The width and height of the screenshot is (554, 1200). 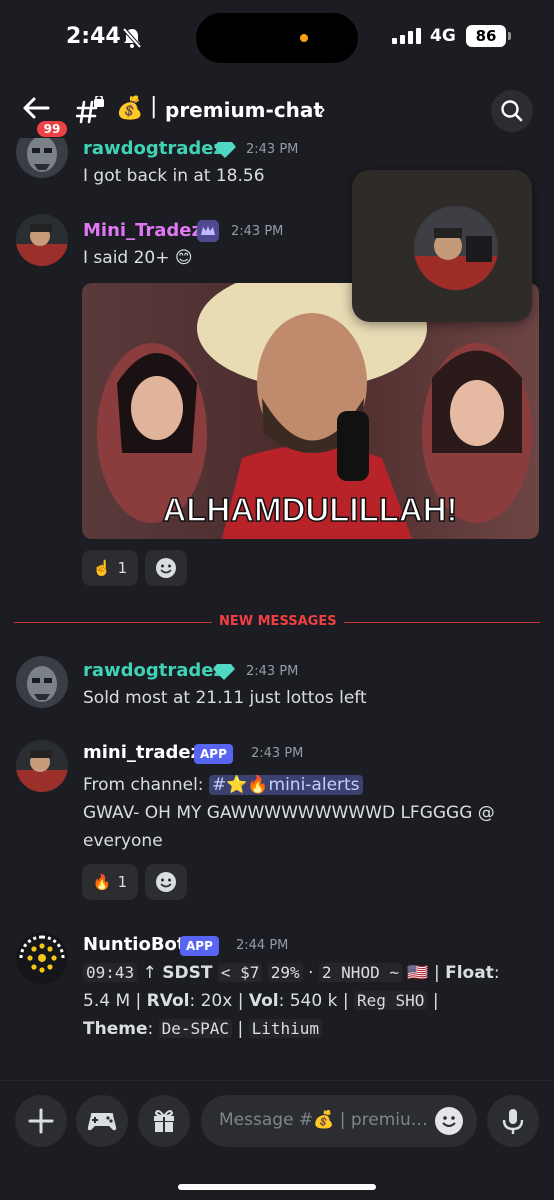 What do you see at coordinates (325, 1120) in the screenshot?
I see `message-placeholder: Message #💰 | premium-chat` at bounding box center [325, 1120].